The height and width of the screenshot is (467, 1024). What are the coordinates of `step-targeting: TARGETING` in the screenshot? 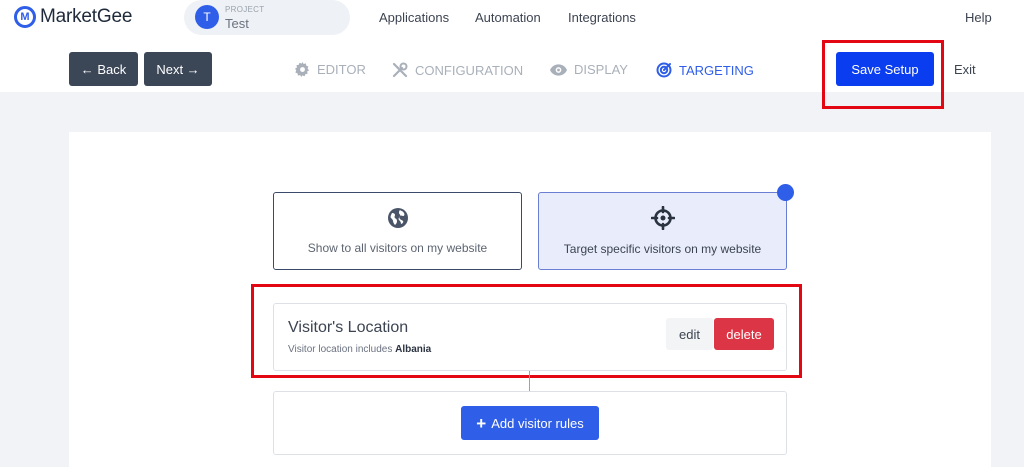 It's located at (705, 70).